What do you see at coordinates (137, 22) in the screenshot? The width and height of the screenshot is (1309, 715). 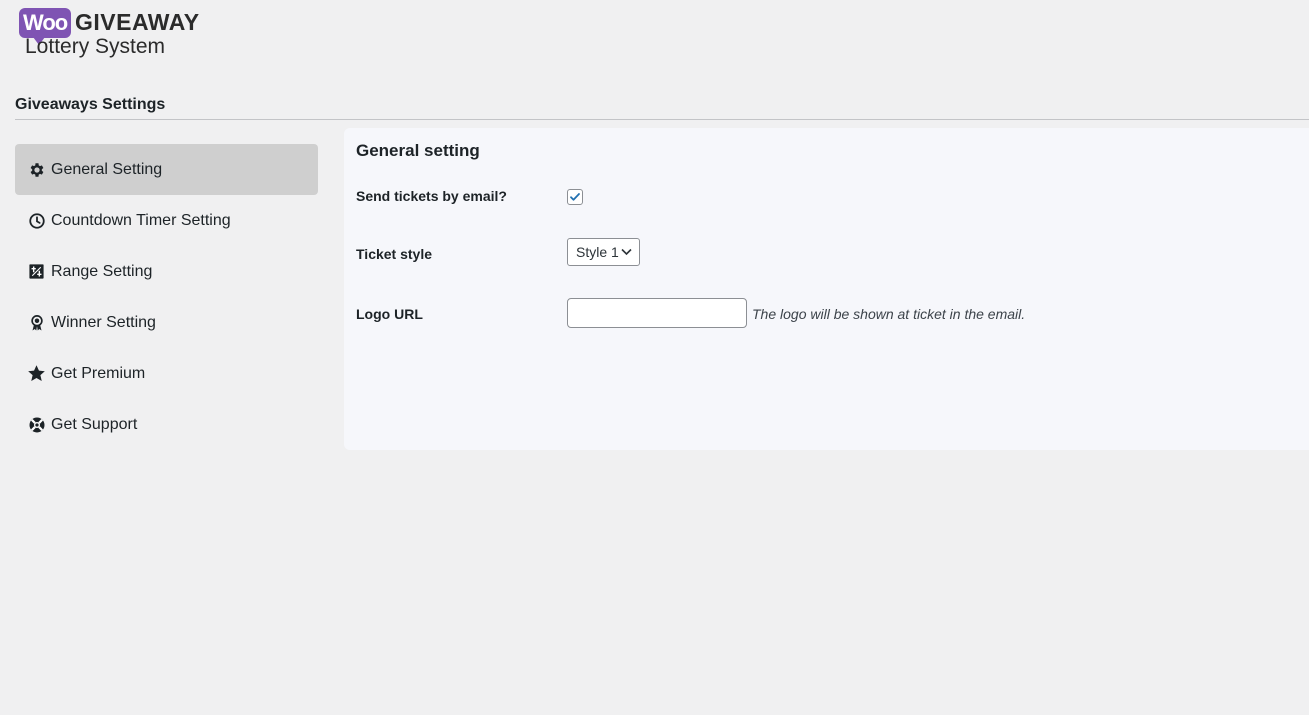 I see `brand-title: GIVEAWAY` at bounding box center [137, 22].